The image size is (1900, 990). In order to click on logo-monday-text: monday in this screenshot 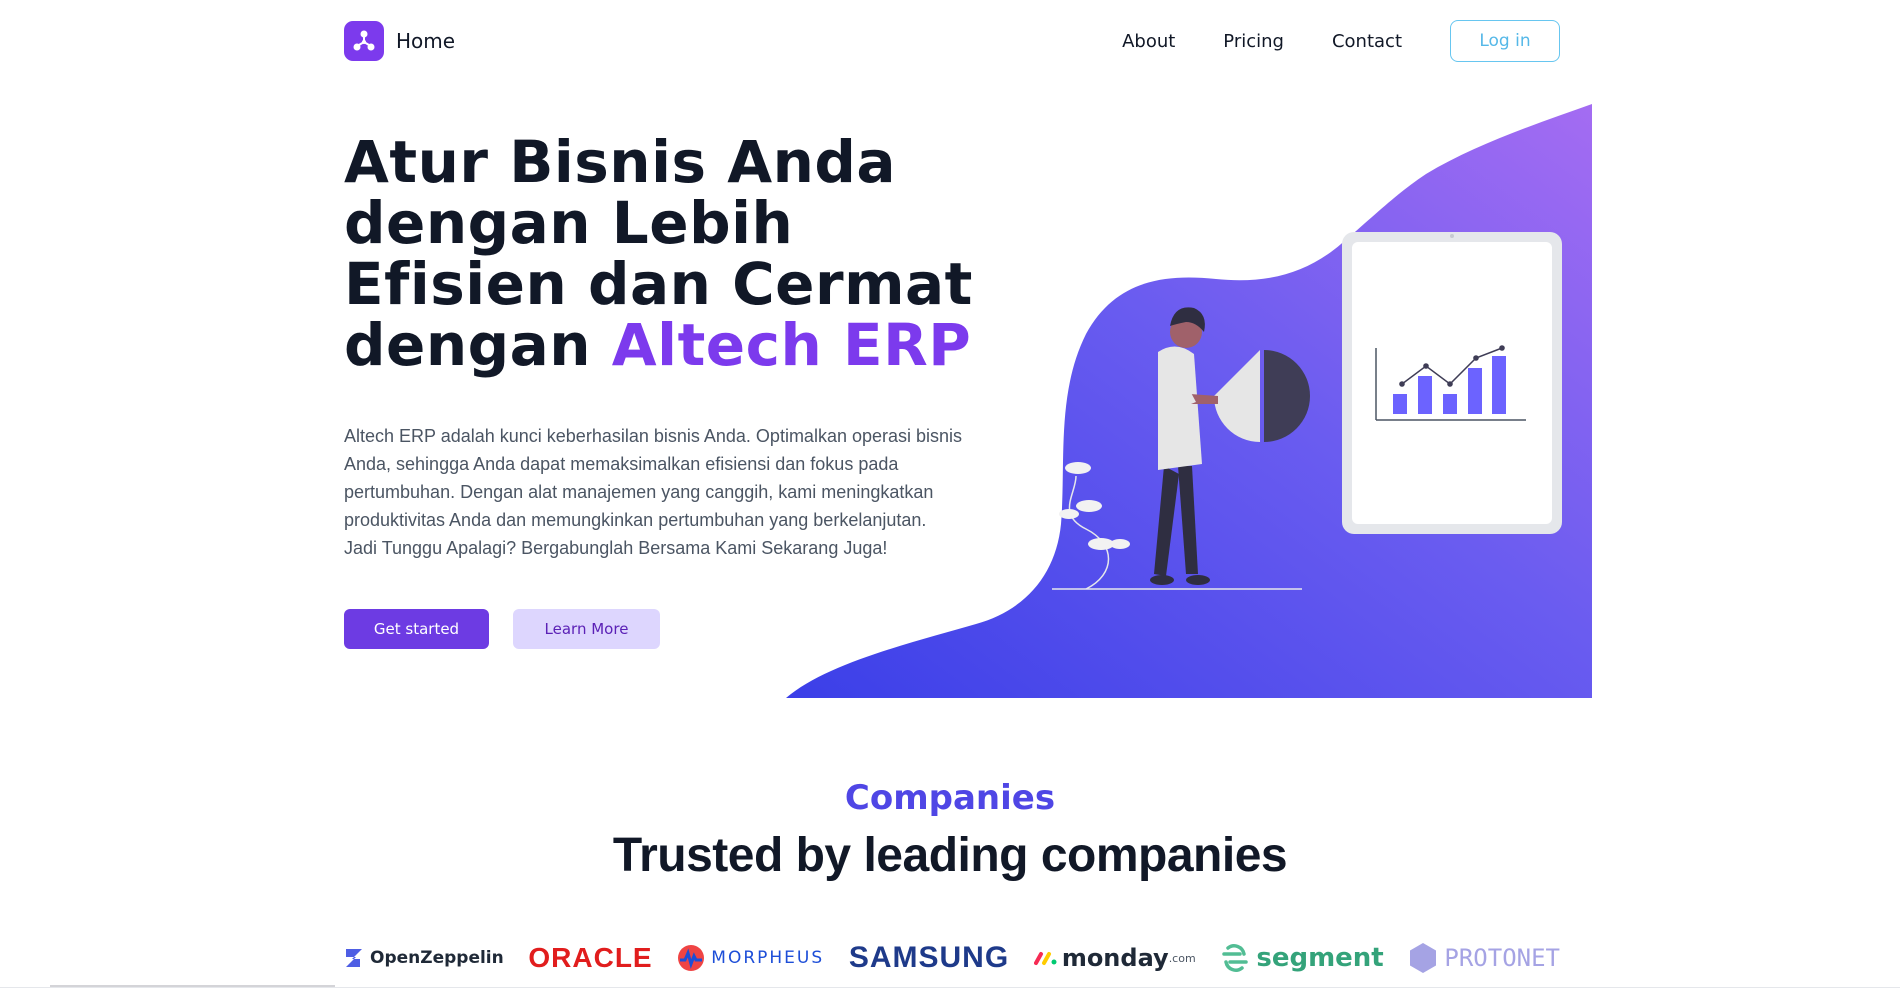, I will do `click(1115, 958)`.